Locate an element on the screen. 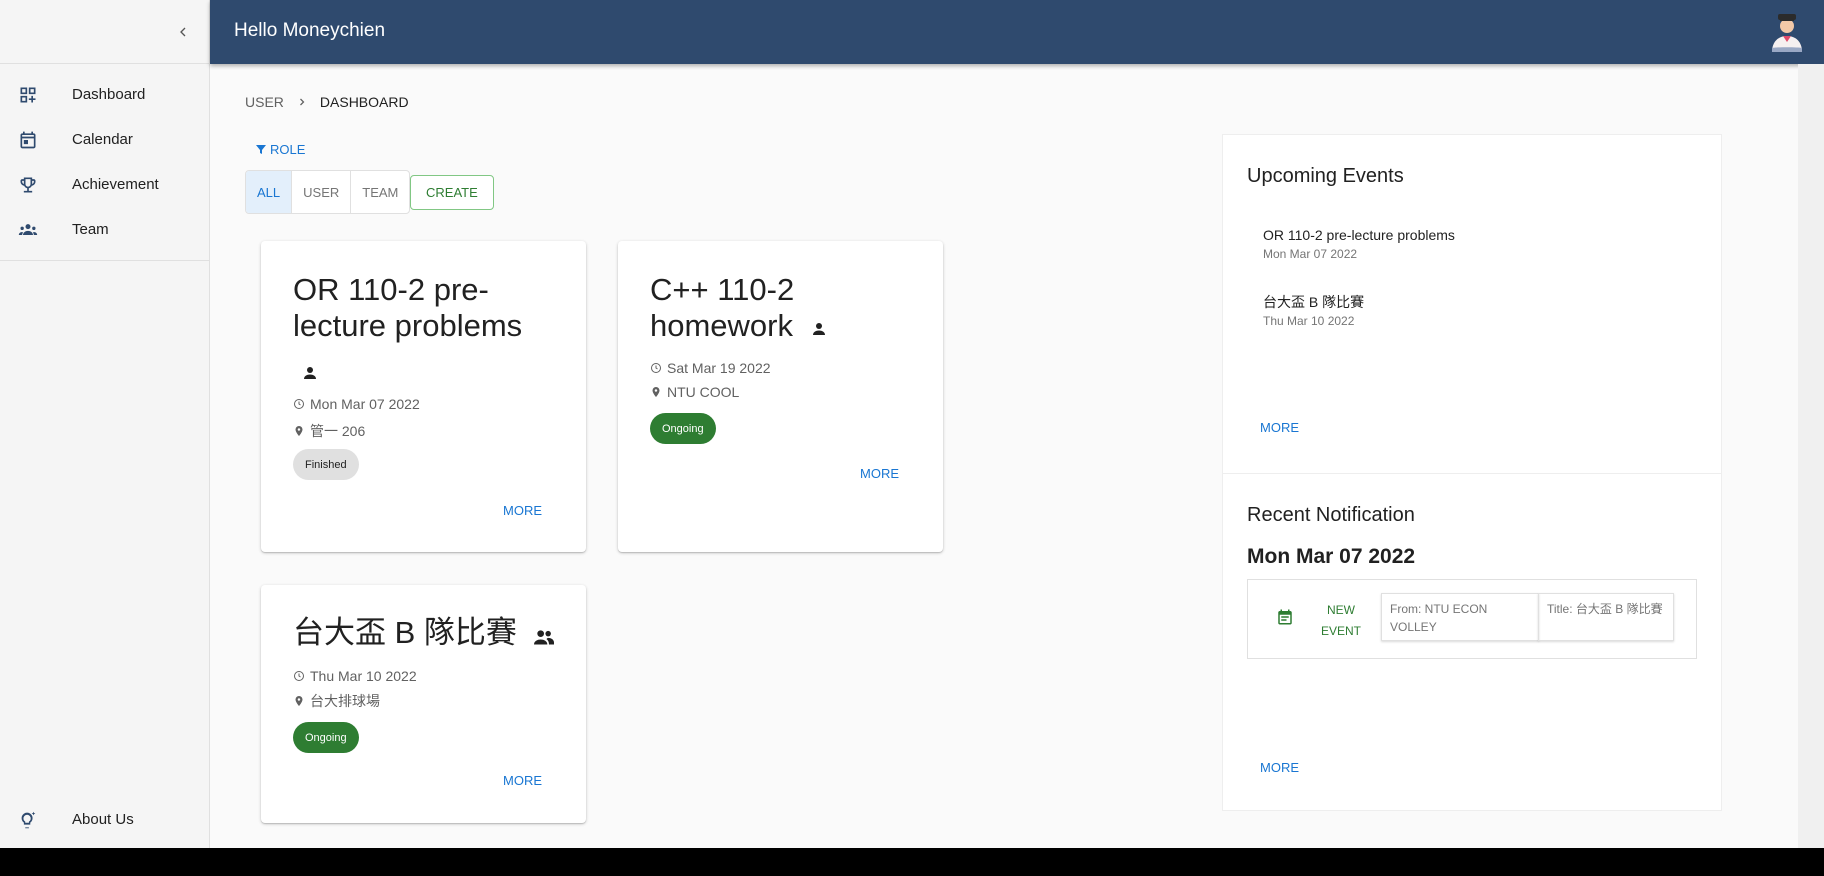 This screenshot has width=1824, height=876. sidebar-item-label: About Us is located at coordinates (103, 819).